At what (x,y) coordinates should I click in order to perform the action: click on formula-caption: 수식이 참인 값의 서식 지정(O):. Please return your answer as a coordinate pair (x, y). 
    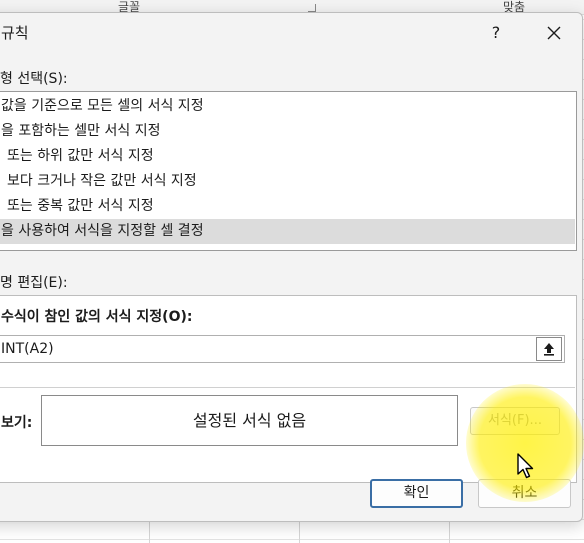
    Looking at the image, I should click on (97, 317).